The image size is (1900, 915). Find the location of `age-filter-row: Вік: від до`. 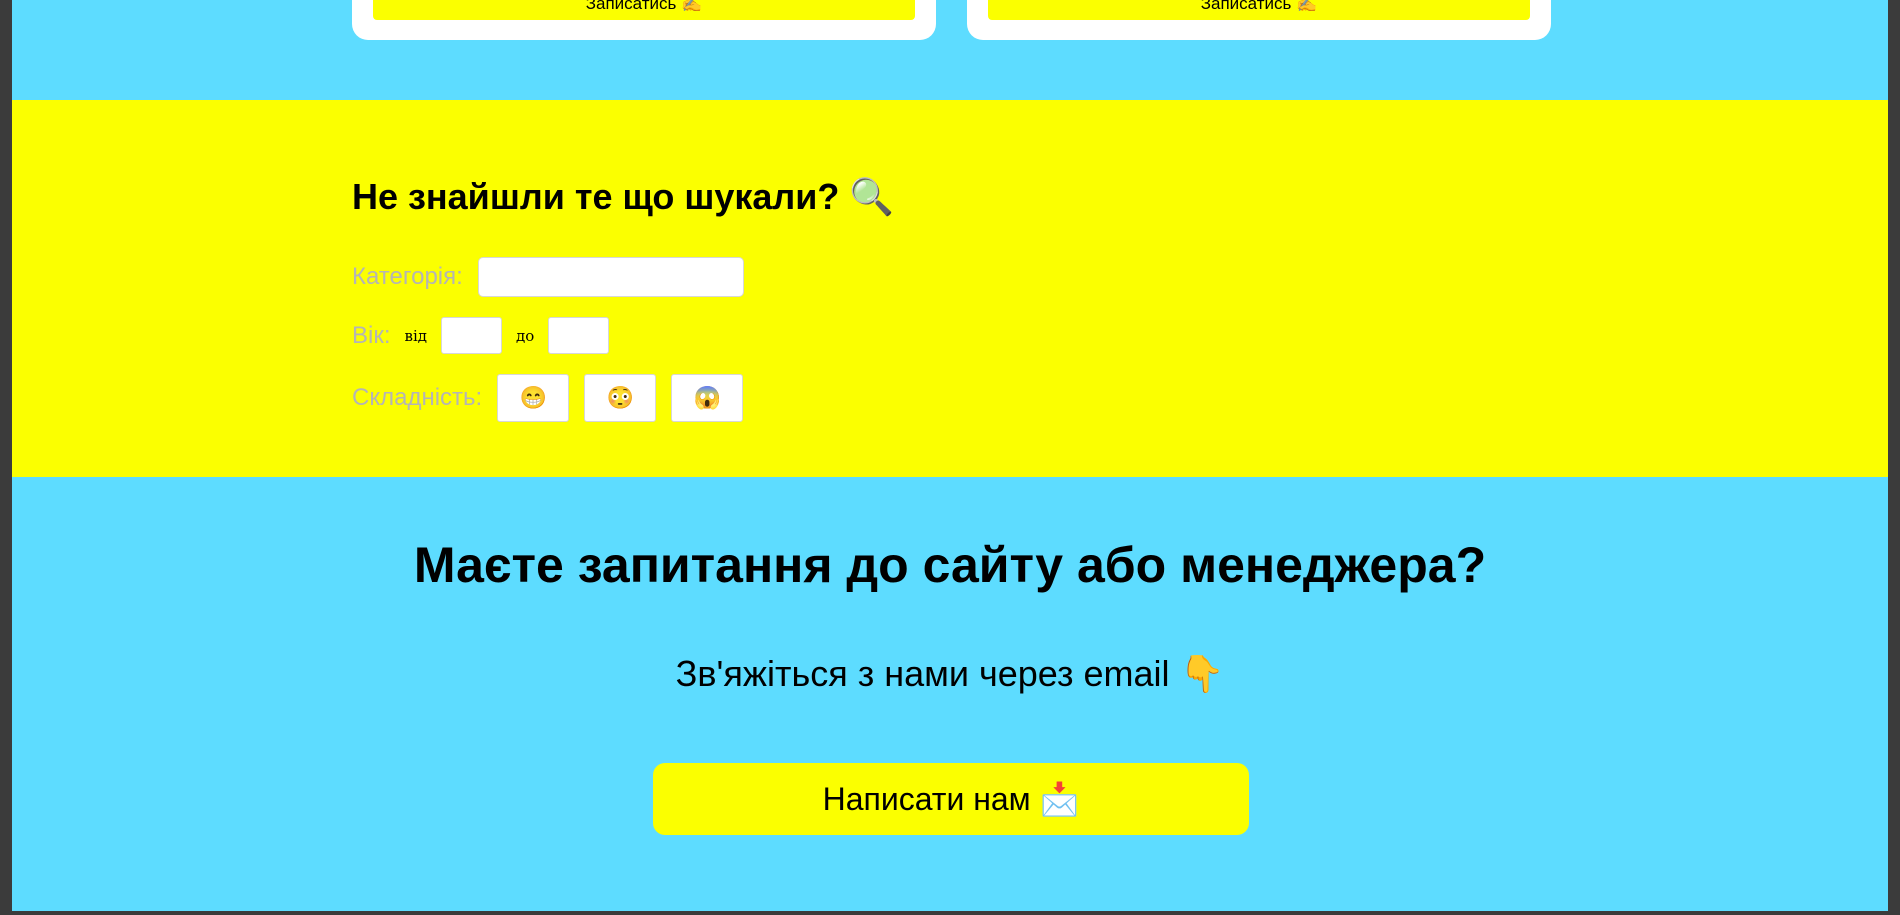

age-filter-row: Вік: від до is located at coordinates (481, 335).